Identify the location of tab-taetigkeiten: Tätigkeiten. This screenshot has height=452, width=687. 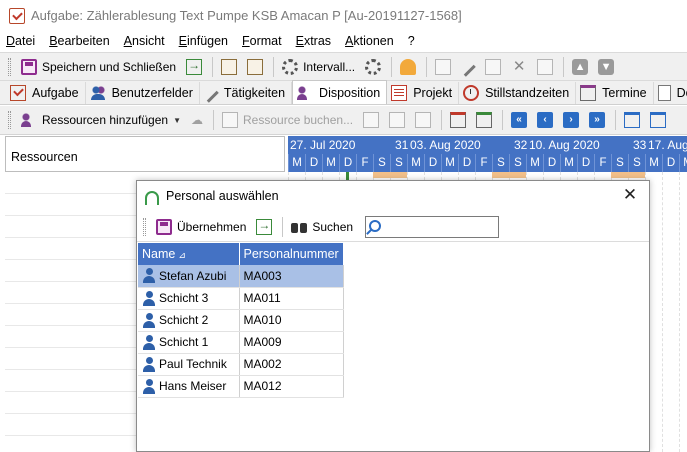
(246, 93).